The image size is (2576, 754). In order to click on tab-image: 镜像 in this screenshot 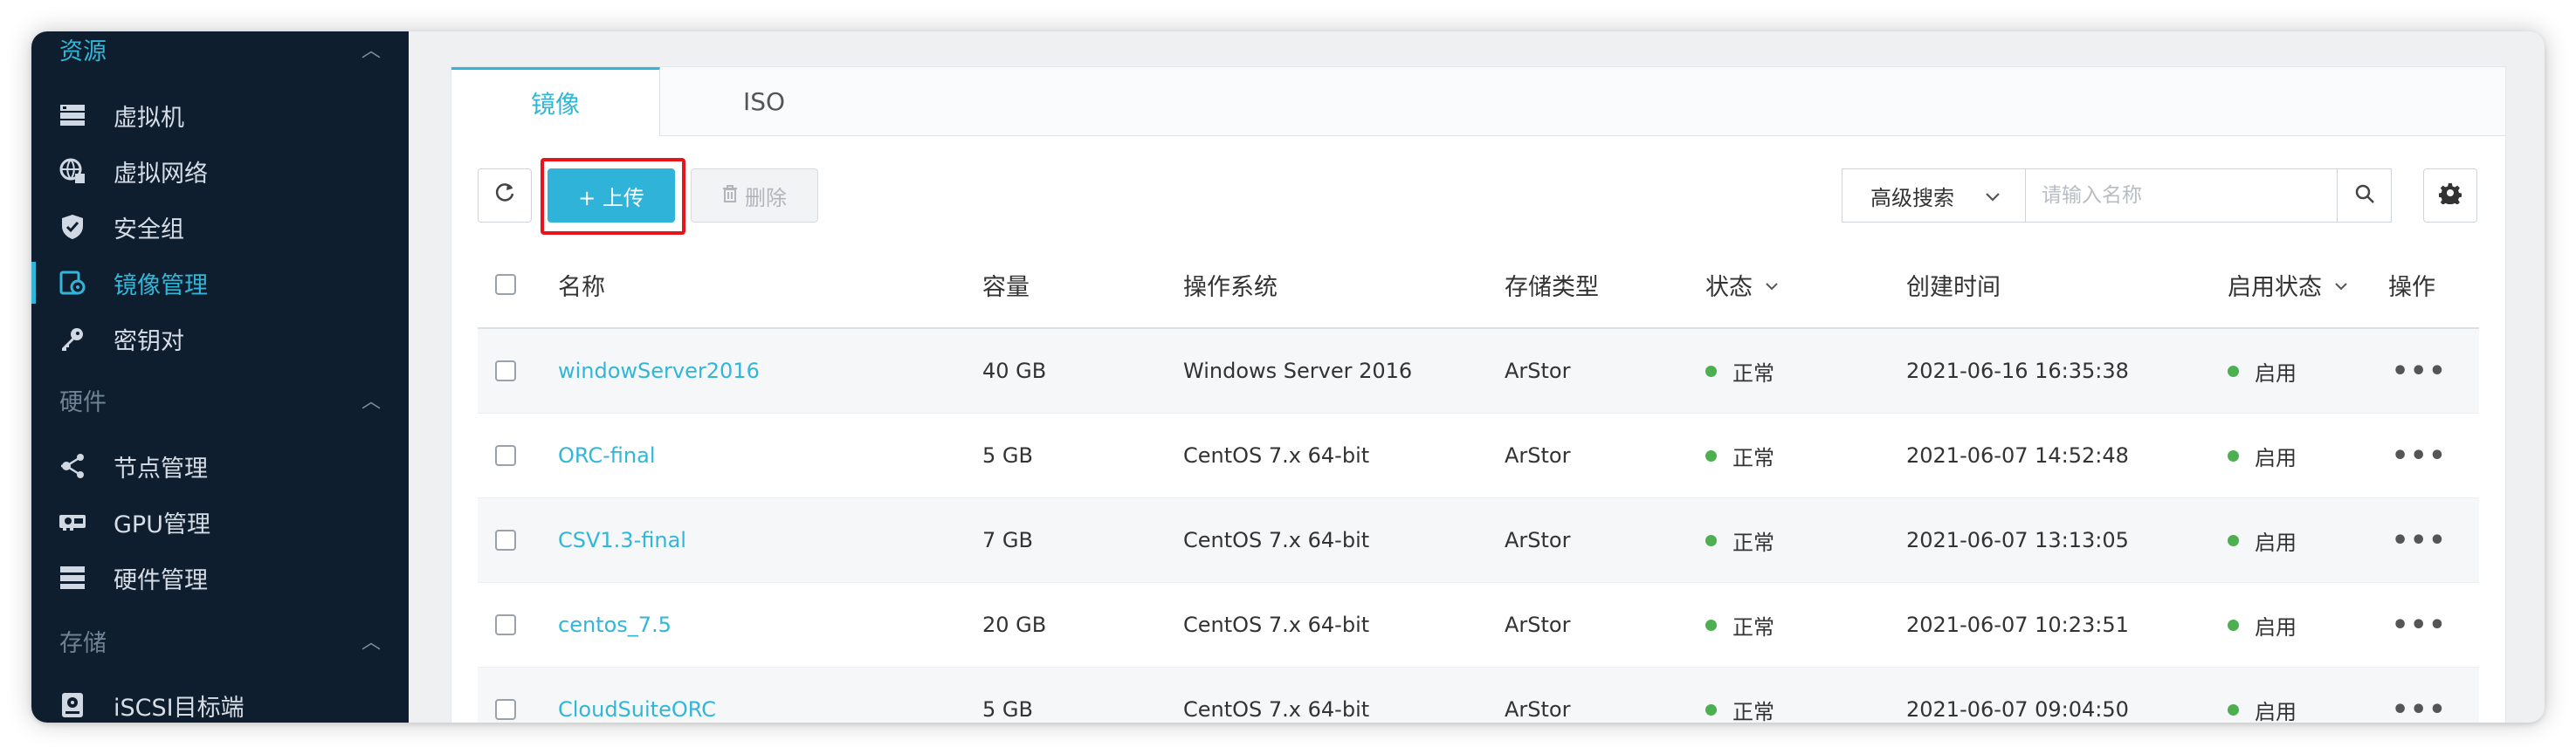, I will do `click(555, 102)`.